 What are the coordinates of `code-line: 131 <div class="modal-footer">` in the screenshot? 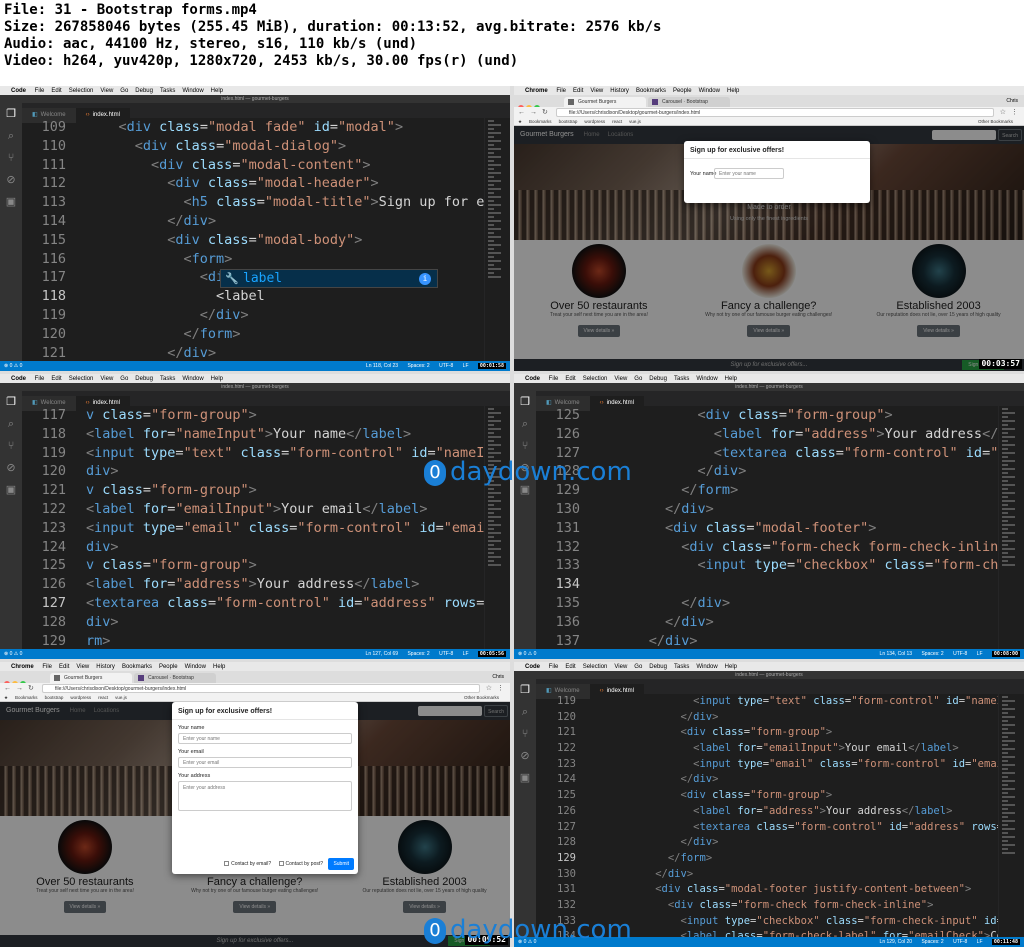 It's located at (767, 528).